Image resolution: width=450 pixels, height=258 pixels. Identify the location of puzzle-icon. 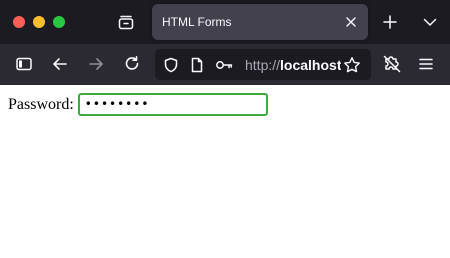
(392, 64).